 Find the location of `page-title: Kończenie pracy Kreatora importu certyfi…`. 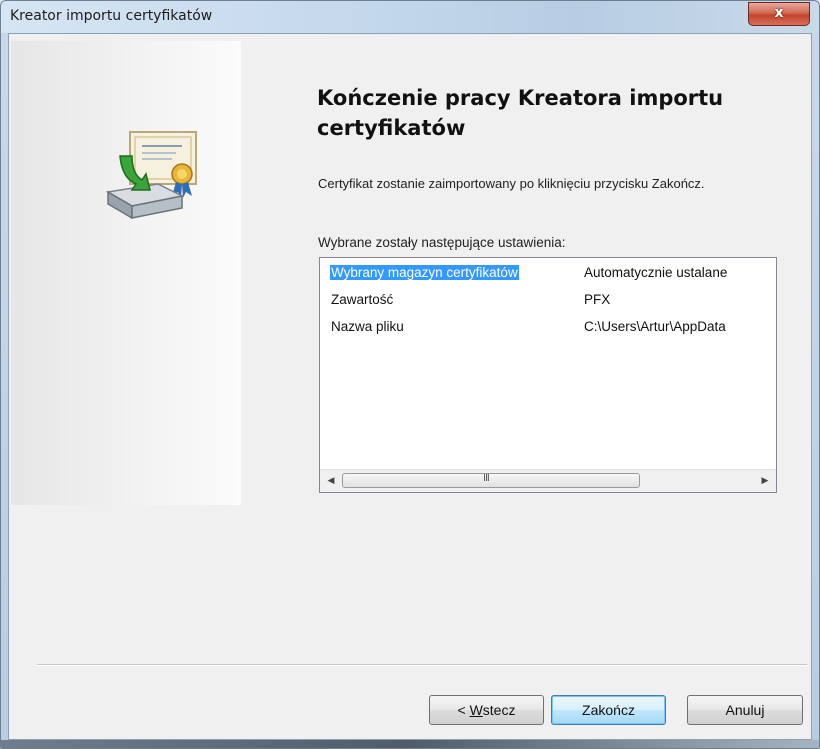

page-title: Kończenie pracy Kreatora importu certyfi… is located at coordinates (520, 113).